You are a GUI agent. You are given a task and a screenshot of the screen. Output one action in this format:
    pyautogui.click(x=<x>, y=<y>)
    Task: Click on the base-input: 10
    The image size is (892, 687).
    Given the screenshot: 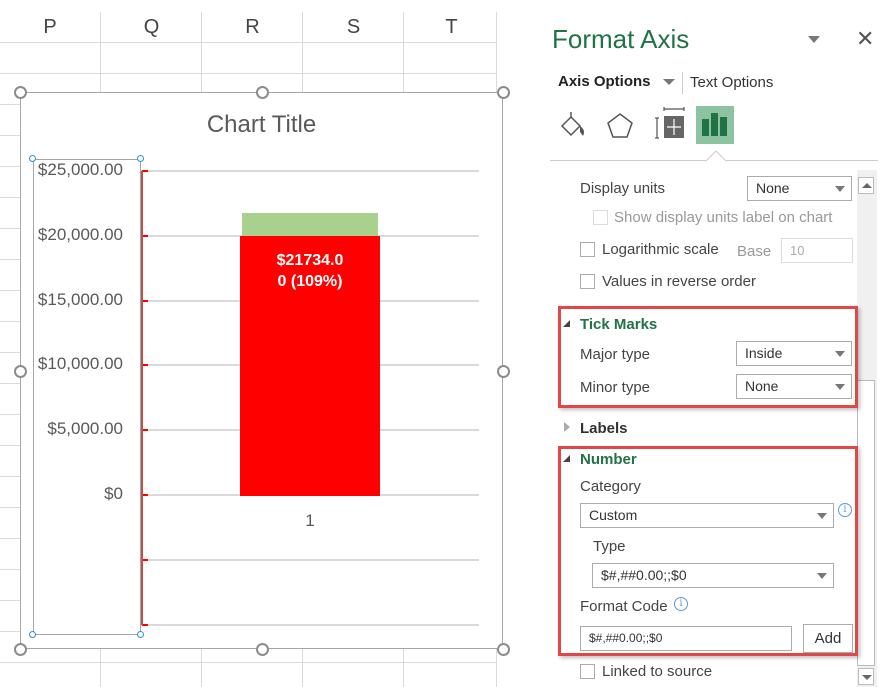 What is the action you would take?
    pyautogui.click(x=817, y=250)
    